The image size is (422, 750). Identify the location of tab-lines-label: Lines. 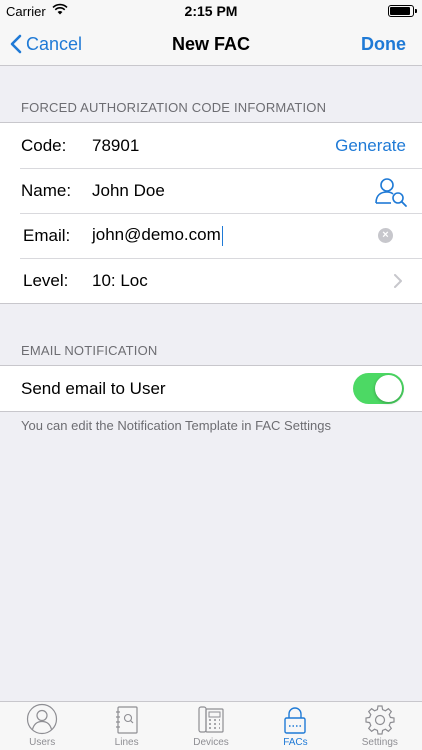
(126, 742).